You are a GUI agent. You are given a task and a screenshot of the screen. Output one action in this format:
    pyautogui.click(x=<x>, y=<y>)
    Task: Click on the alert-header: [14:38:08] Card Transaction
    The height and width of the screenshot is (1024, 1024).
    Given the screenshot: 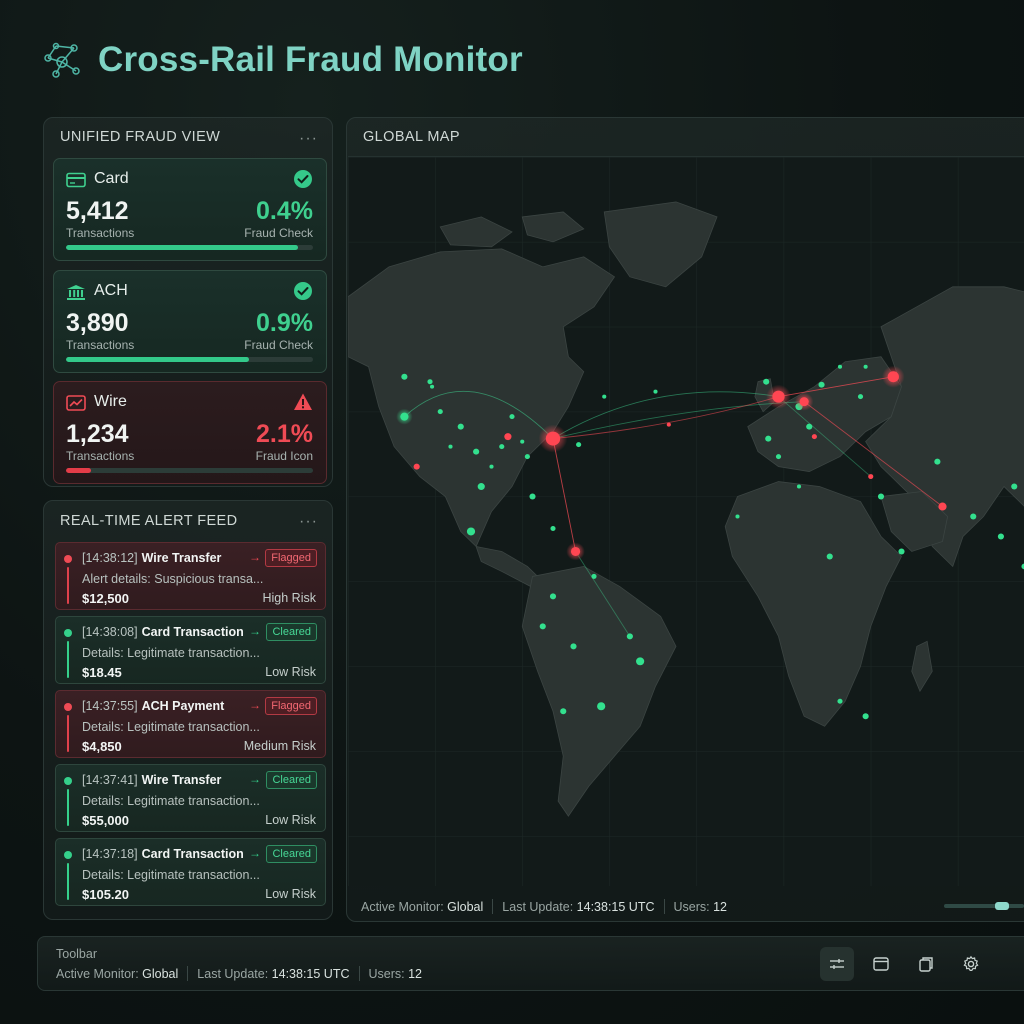 What is the action you would take?
    pyautogui.click(x=163, y=632)
    